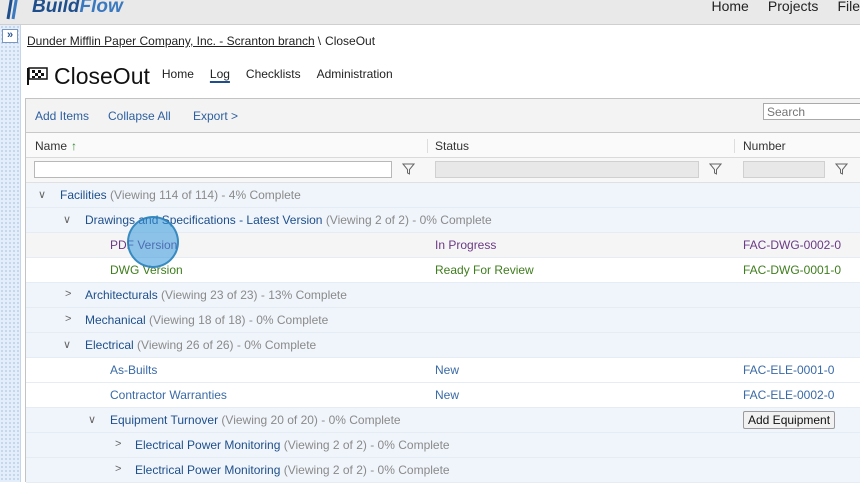 This screenshot has width=860, height=483. I want to click on tab-log: Log, so click(220, 74).